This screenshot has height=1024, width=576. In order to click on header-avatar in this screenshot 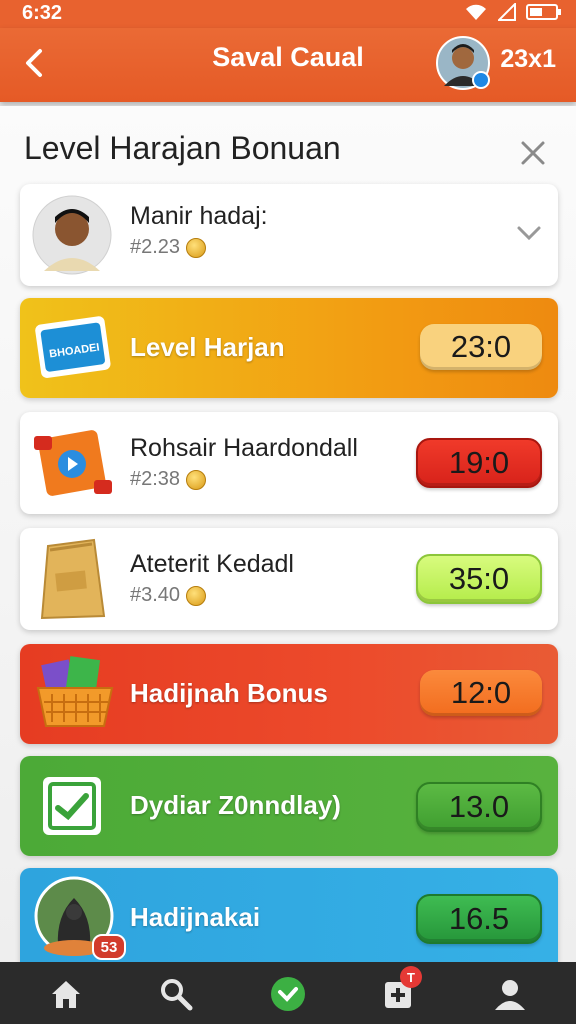, I will do `click(463, 63)`.